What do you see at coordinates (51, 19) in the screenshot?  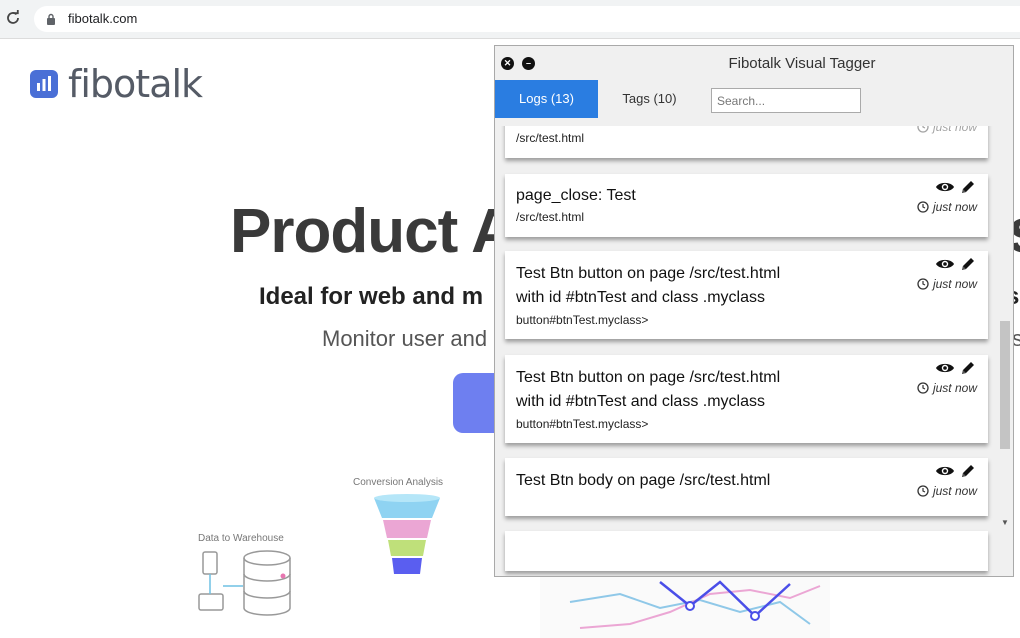 I see `lock-icon` at bounding box center [51, 19].